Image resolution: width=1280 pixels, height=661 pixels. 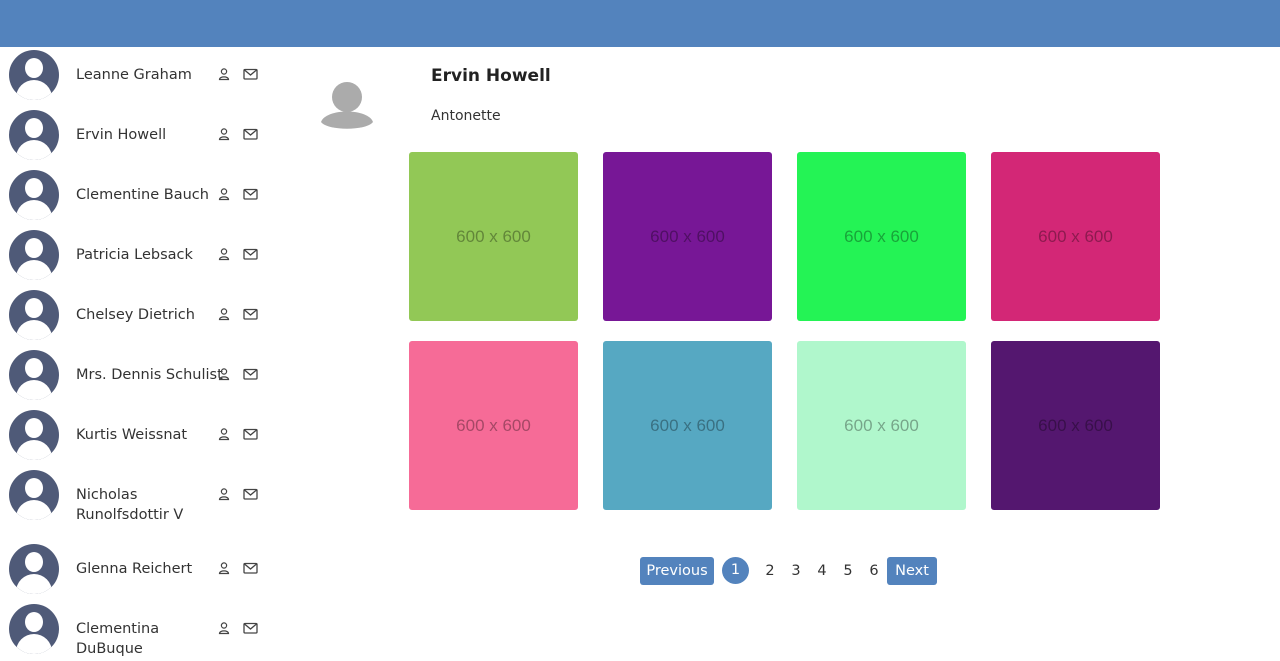 What do you see at coordinates (142, 195) in the screenshot?
I see `user-name: Clementine Bauch` at bounding box center [142, 195].